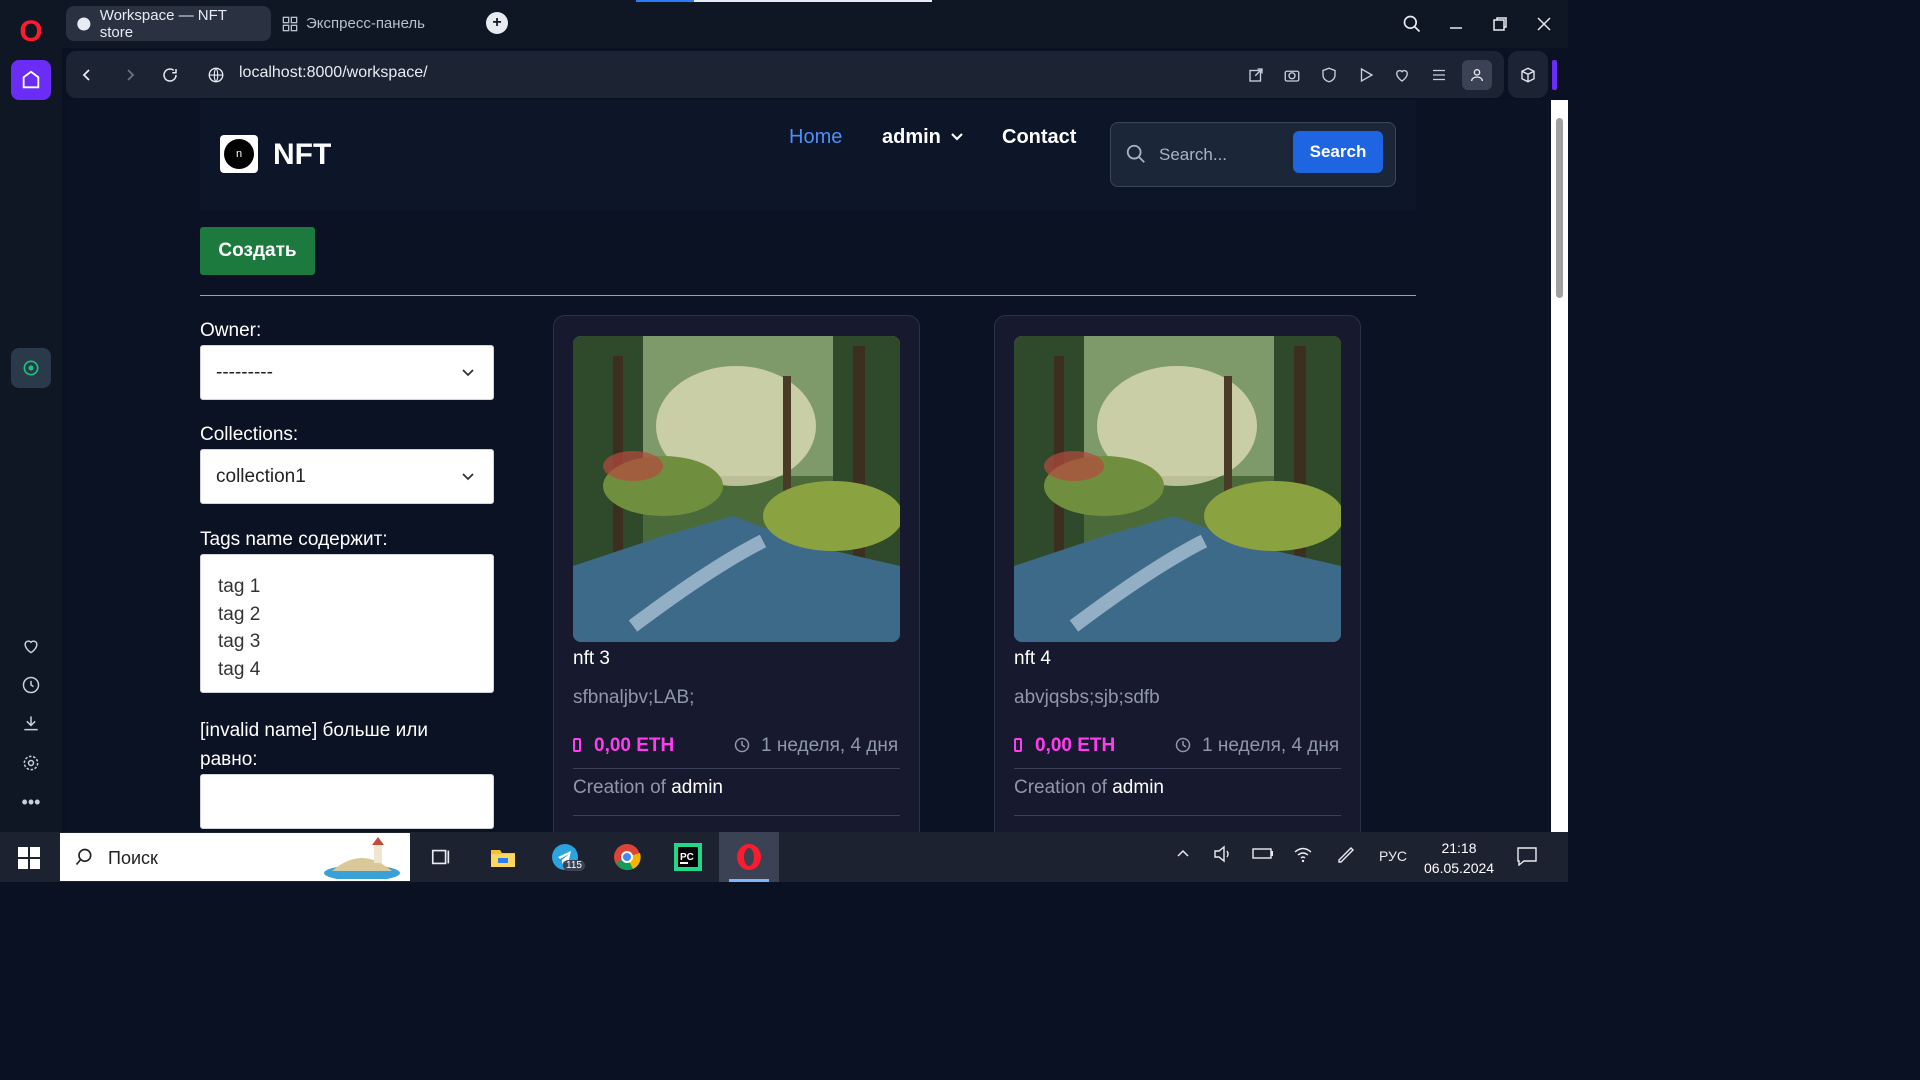 The image size is (1920, 1080). Describe the element at coordinates (1544, 24) in the screenshot. I see `close-icon` at that location.